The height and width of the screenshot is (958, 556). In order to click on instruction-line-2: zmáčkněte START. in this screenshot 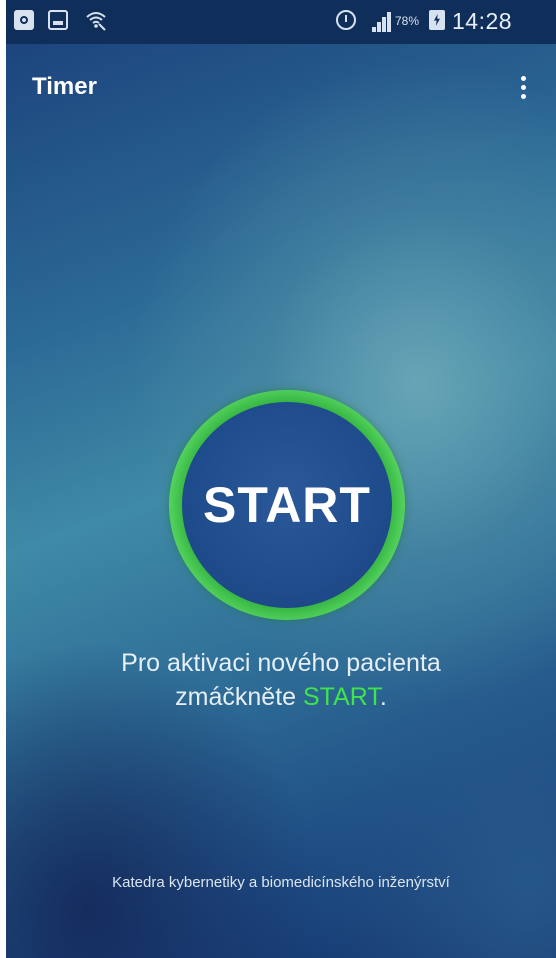, I will do `click(281, 697)`.